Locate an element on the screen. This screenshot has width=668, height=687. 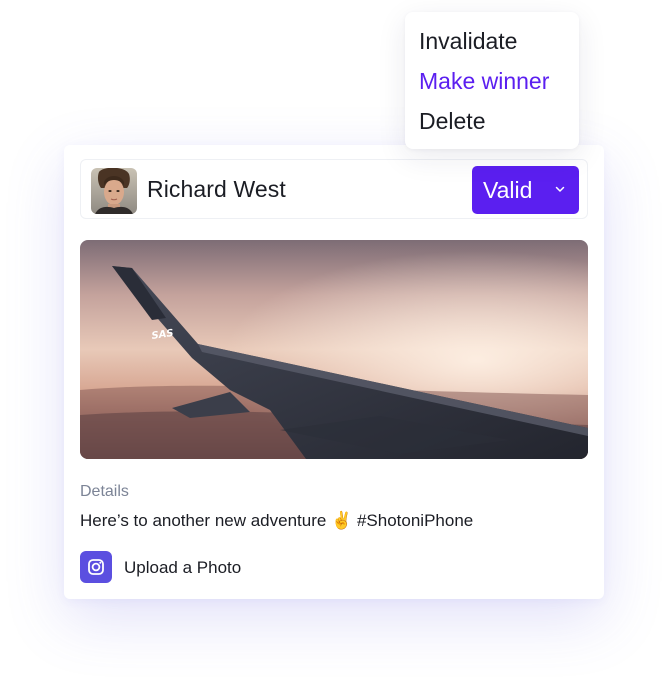
chevron-down-icon is located at coordinates (560, 189).